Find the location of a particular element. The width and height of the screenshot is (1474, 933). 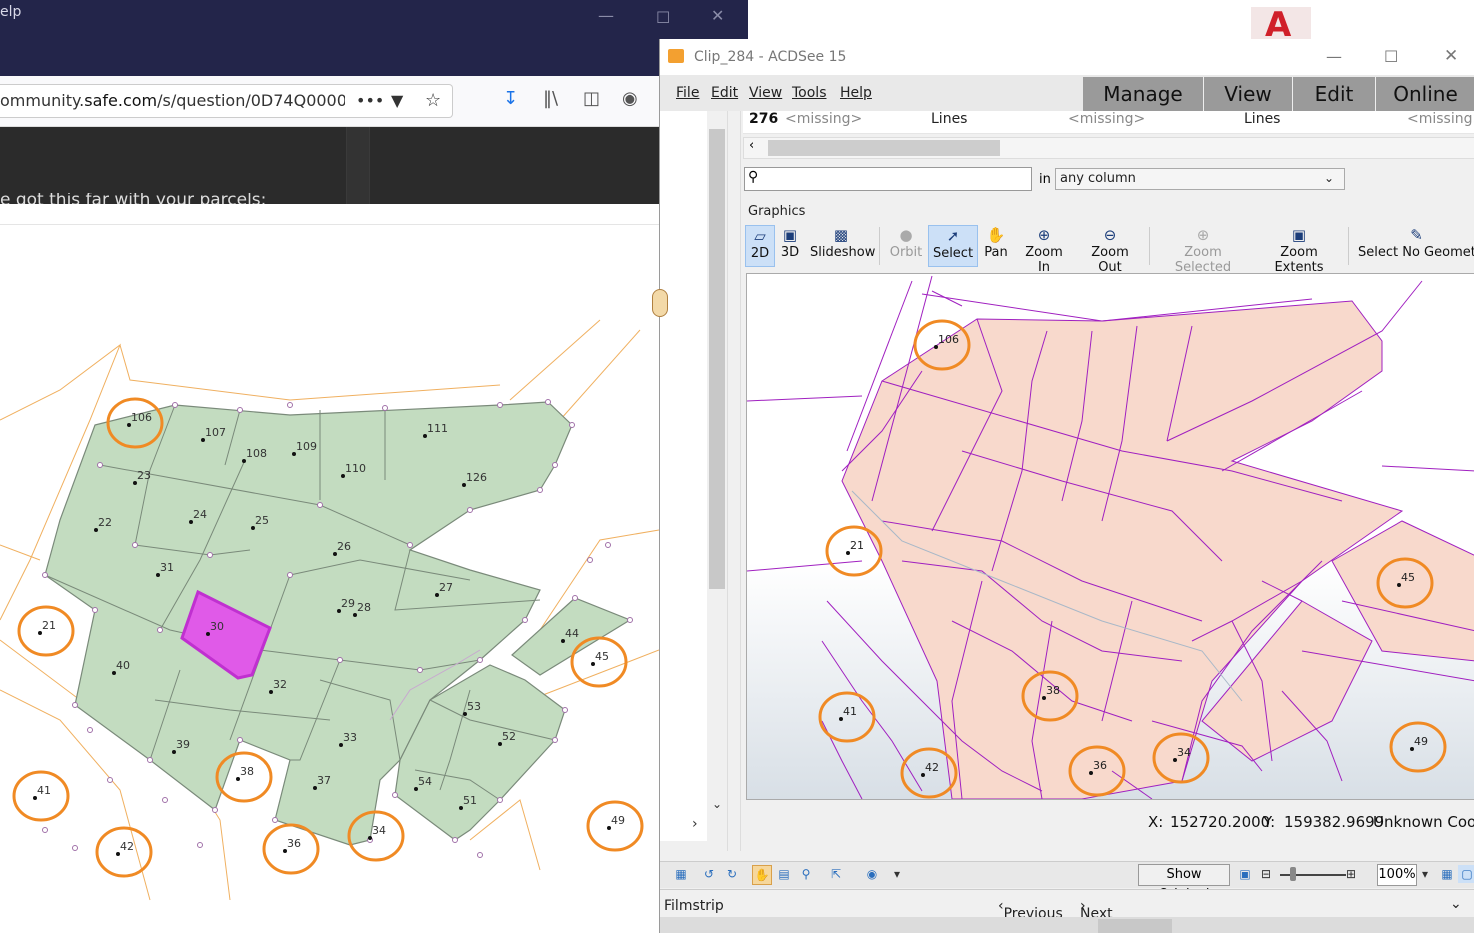

zoom-out-button: ⊖ Zoom Out is located at coordinates (1110, 250).